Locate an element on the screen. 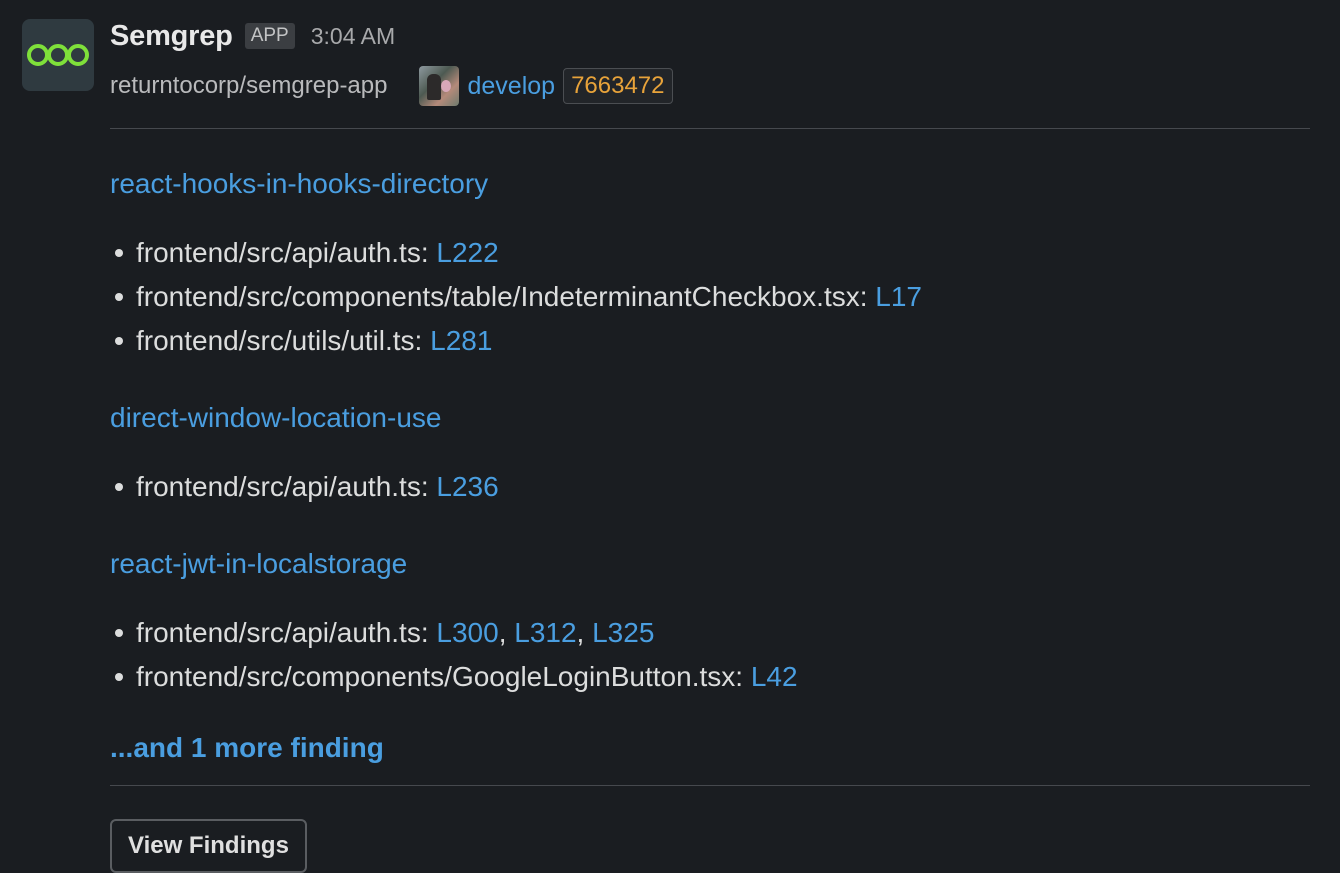 This screenshot has height=873, width=1340. line-link: L281 is located at coordinates (461, 341).